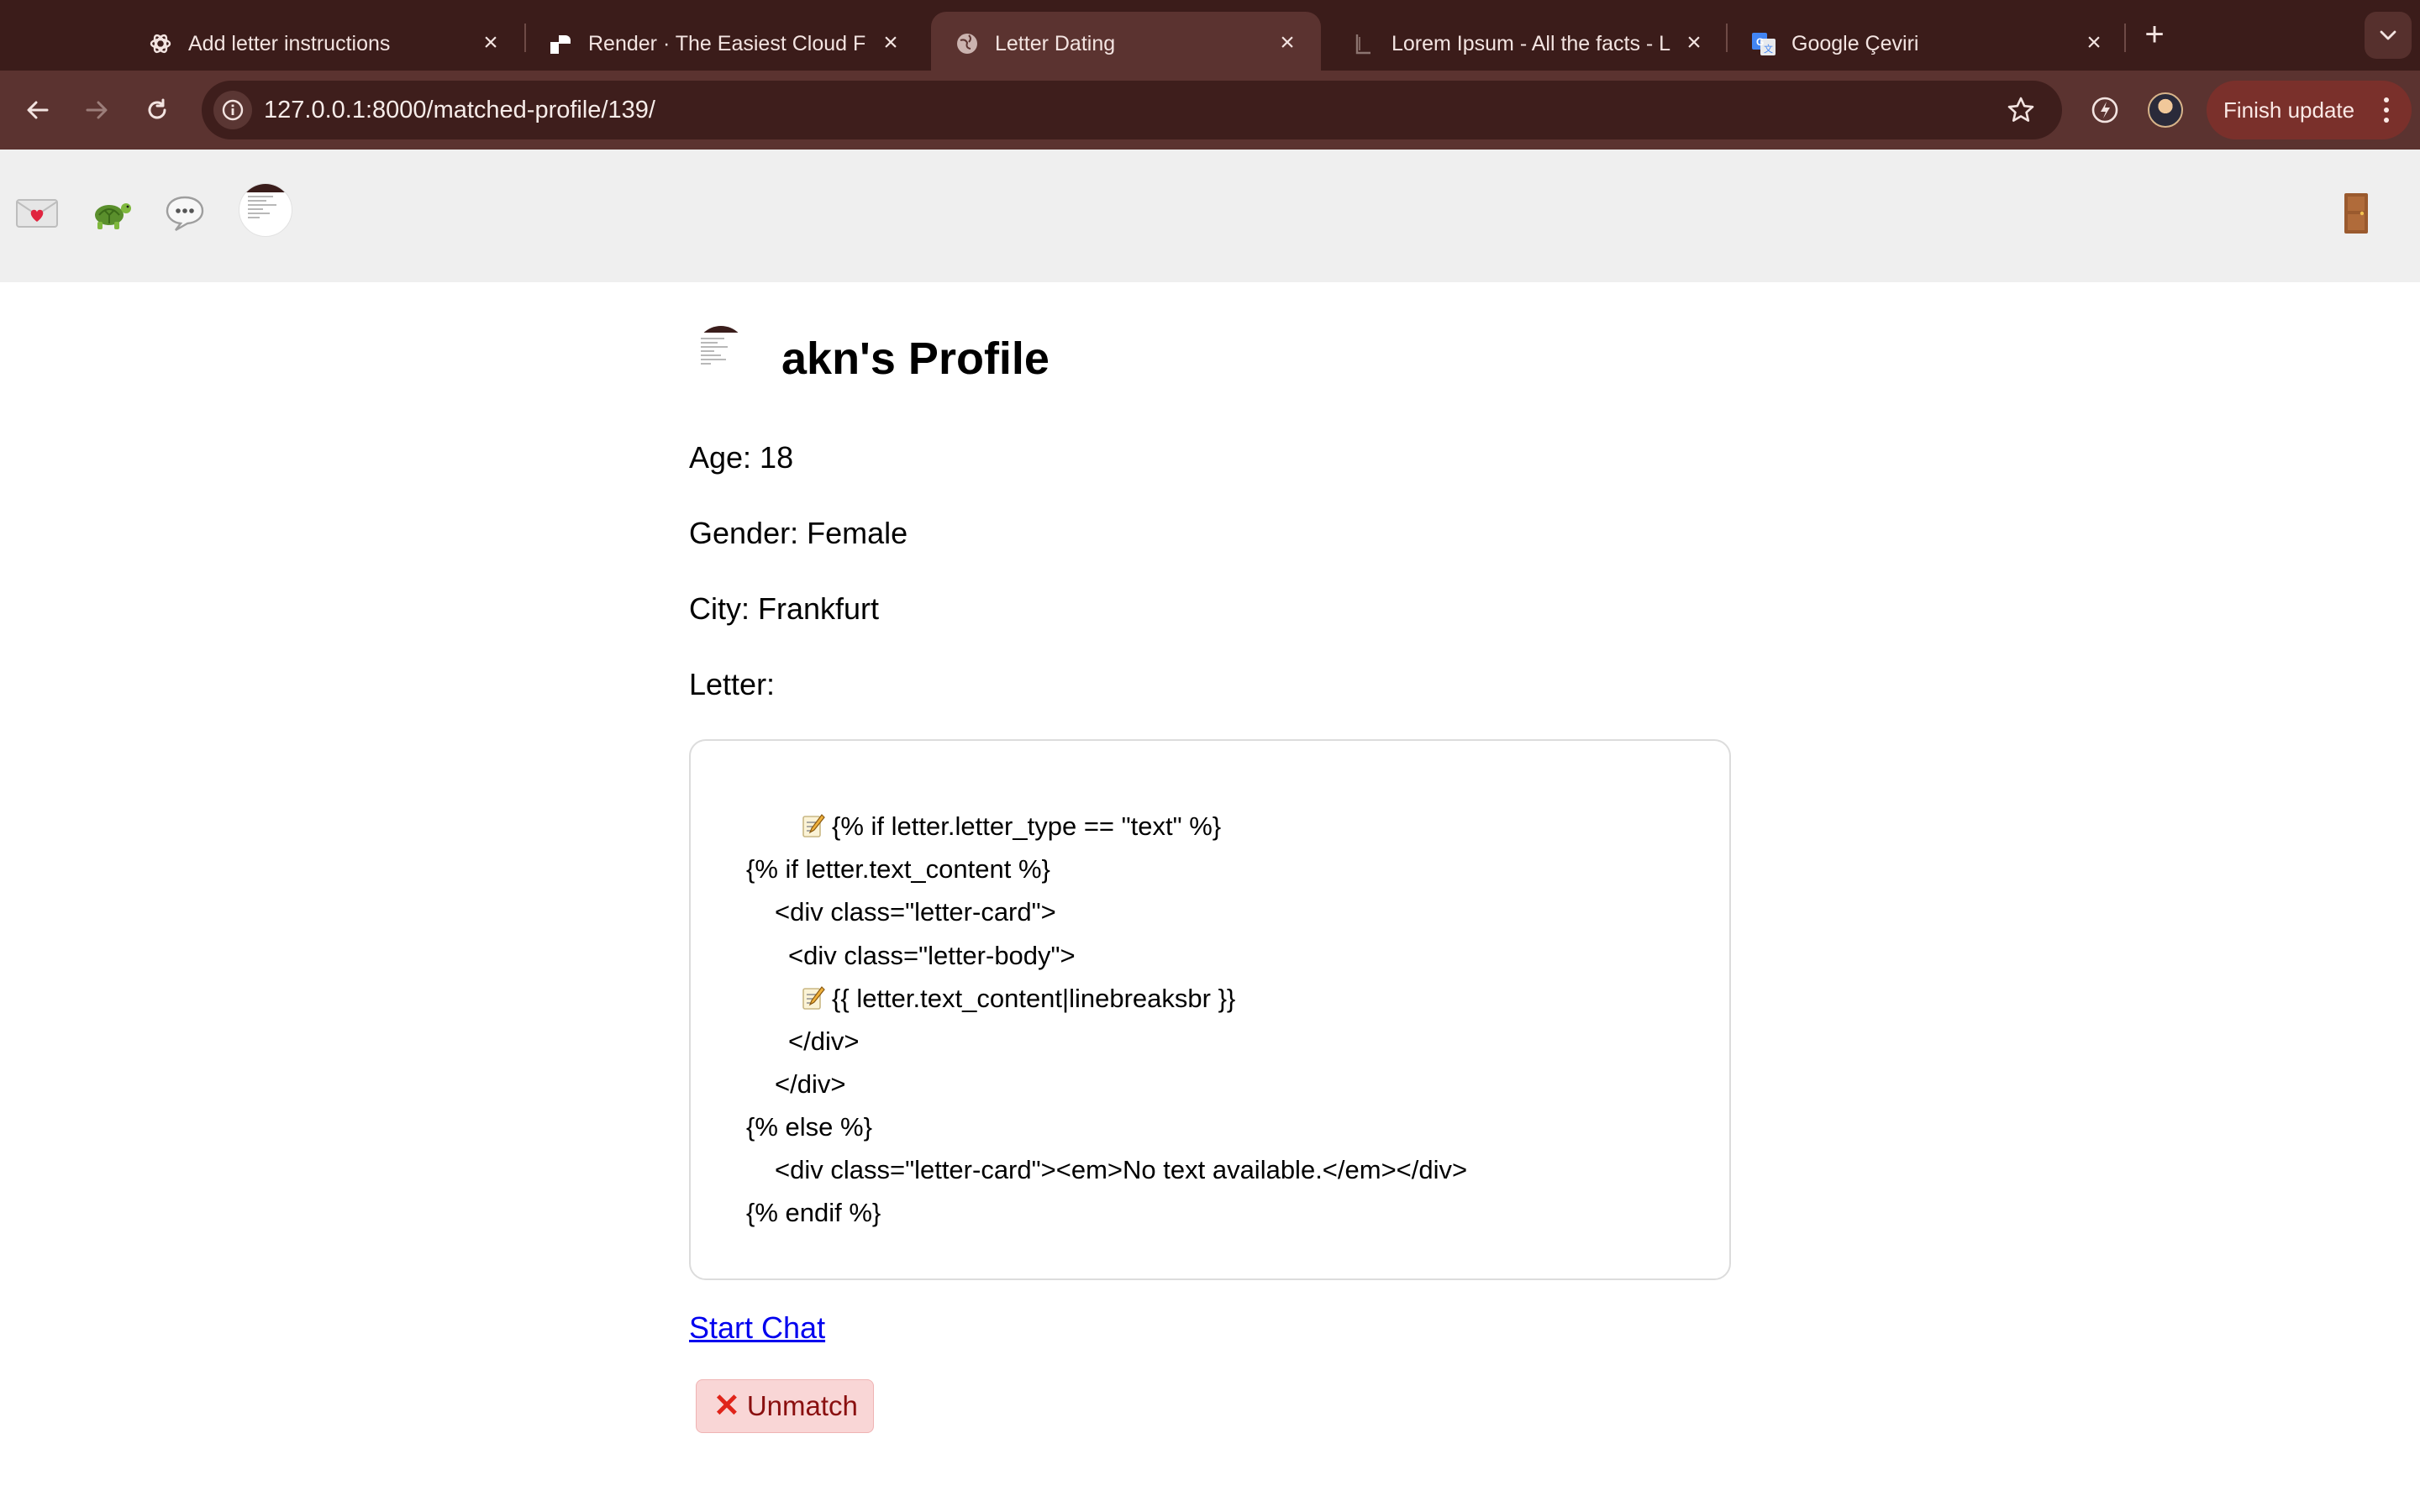  Describe the element at coordinates (1210, 216) in the screenshot. I see `app-navbar` at that location.